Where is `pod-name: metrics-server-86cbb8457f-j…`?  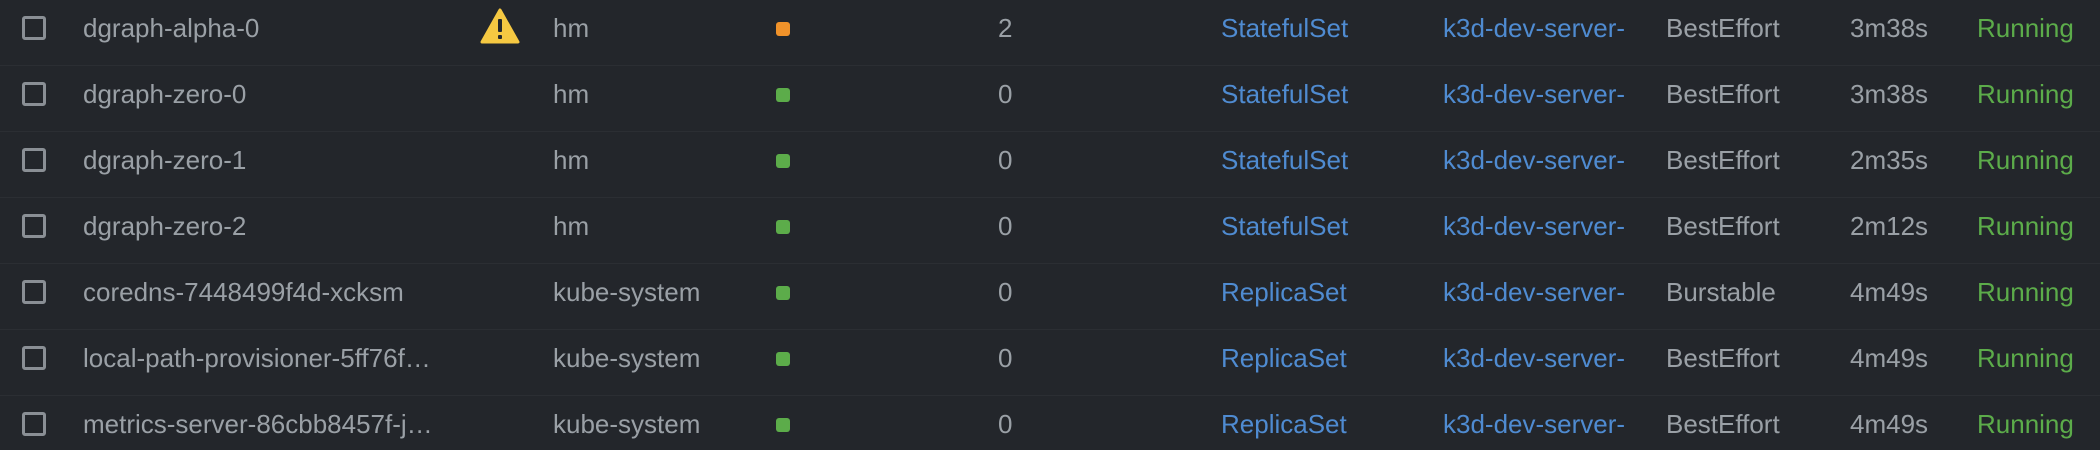
pod-name: metrics-server-86cbb8457f-j… is located at coordinates (273, 423).